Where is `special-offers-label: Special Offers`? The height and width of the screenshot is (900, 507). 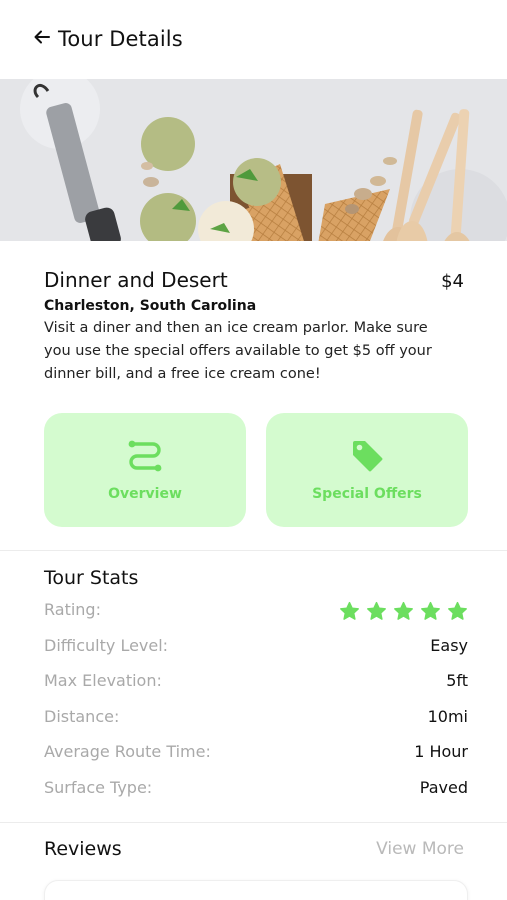
special-offers-label: Special Offers is located at coordinates (367, 494).